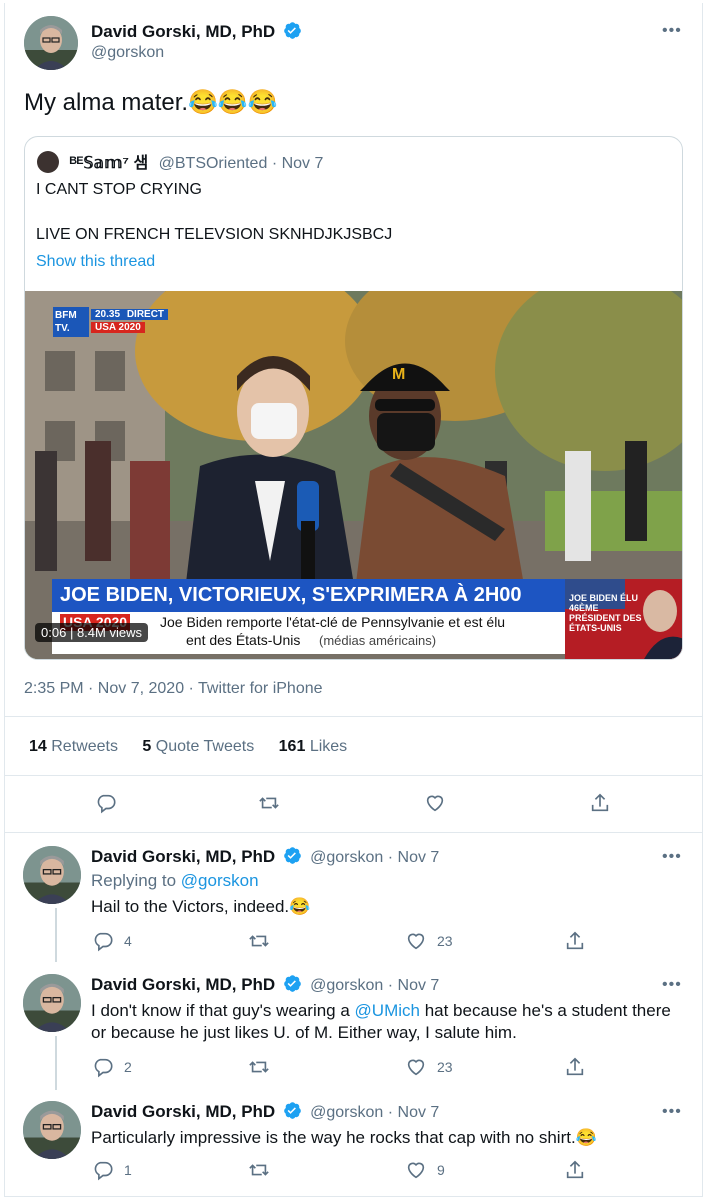 The width and height of the screenshot is (712, 1200). I want to click on tweet-stats: 14 Retweets 5 Quote Tweets 161 Likes, so click(188, 747).